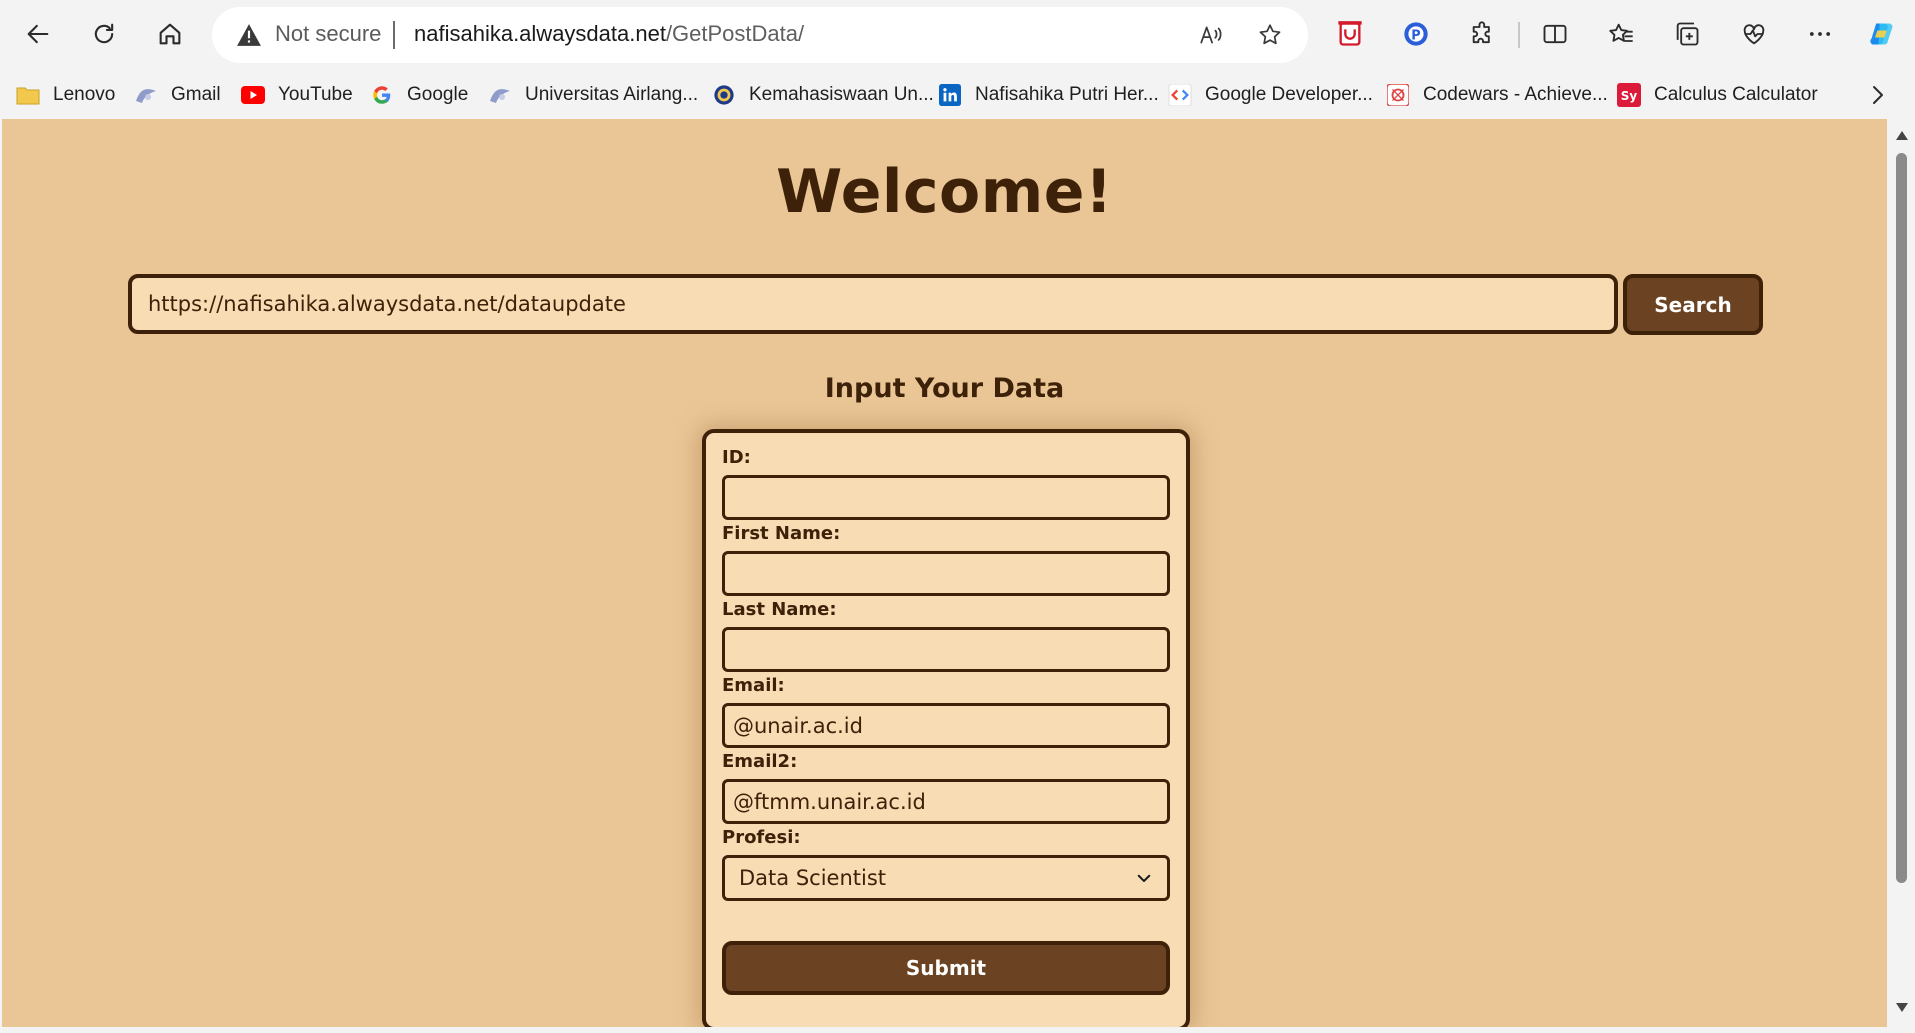 This screenshot has height=1033, width=1915. I want to click on refresh-button, so click(104, 34).